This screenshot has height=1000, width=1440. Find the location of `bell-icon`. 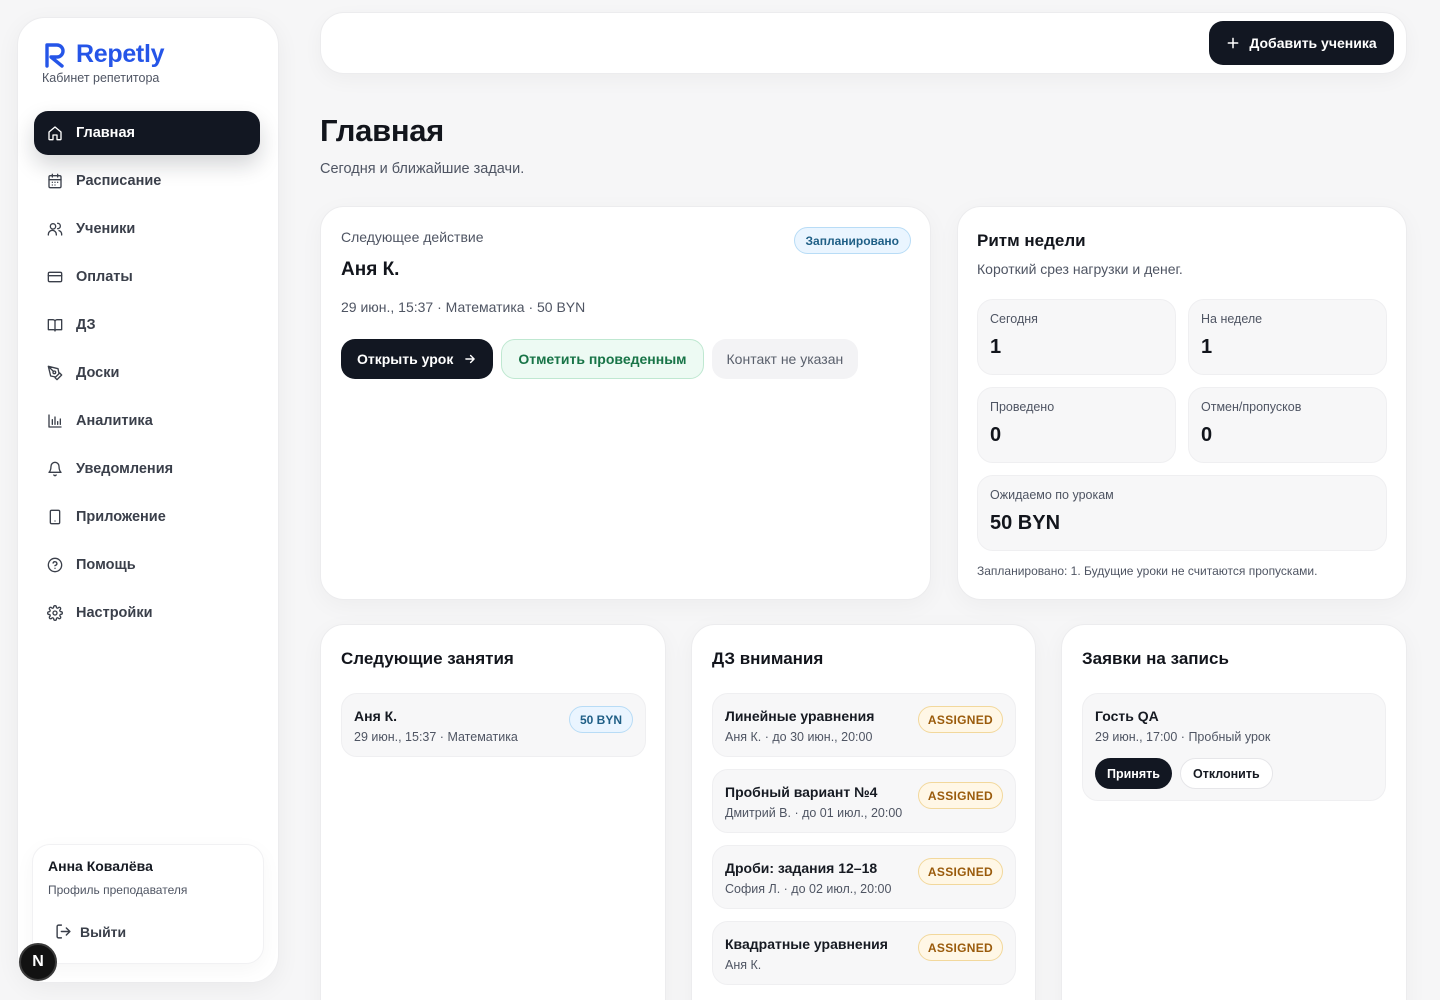

bell-icon is located at coordinates (55, 469).